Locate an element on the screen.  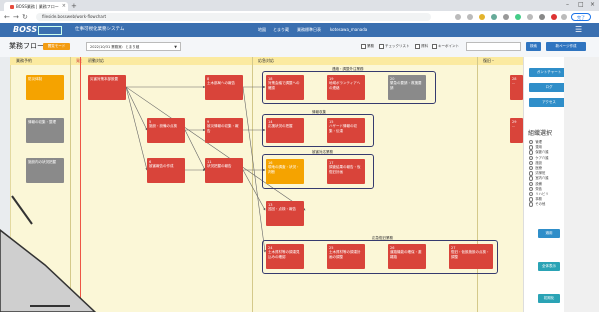
sketch-line is located at coordinates (22, 210).